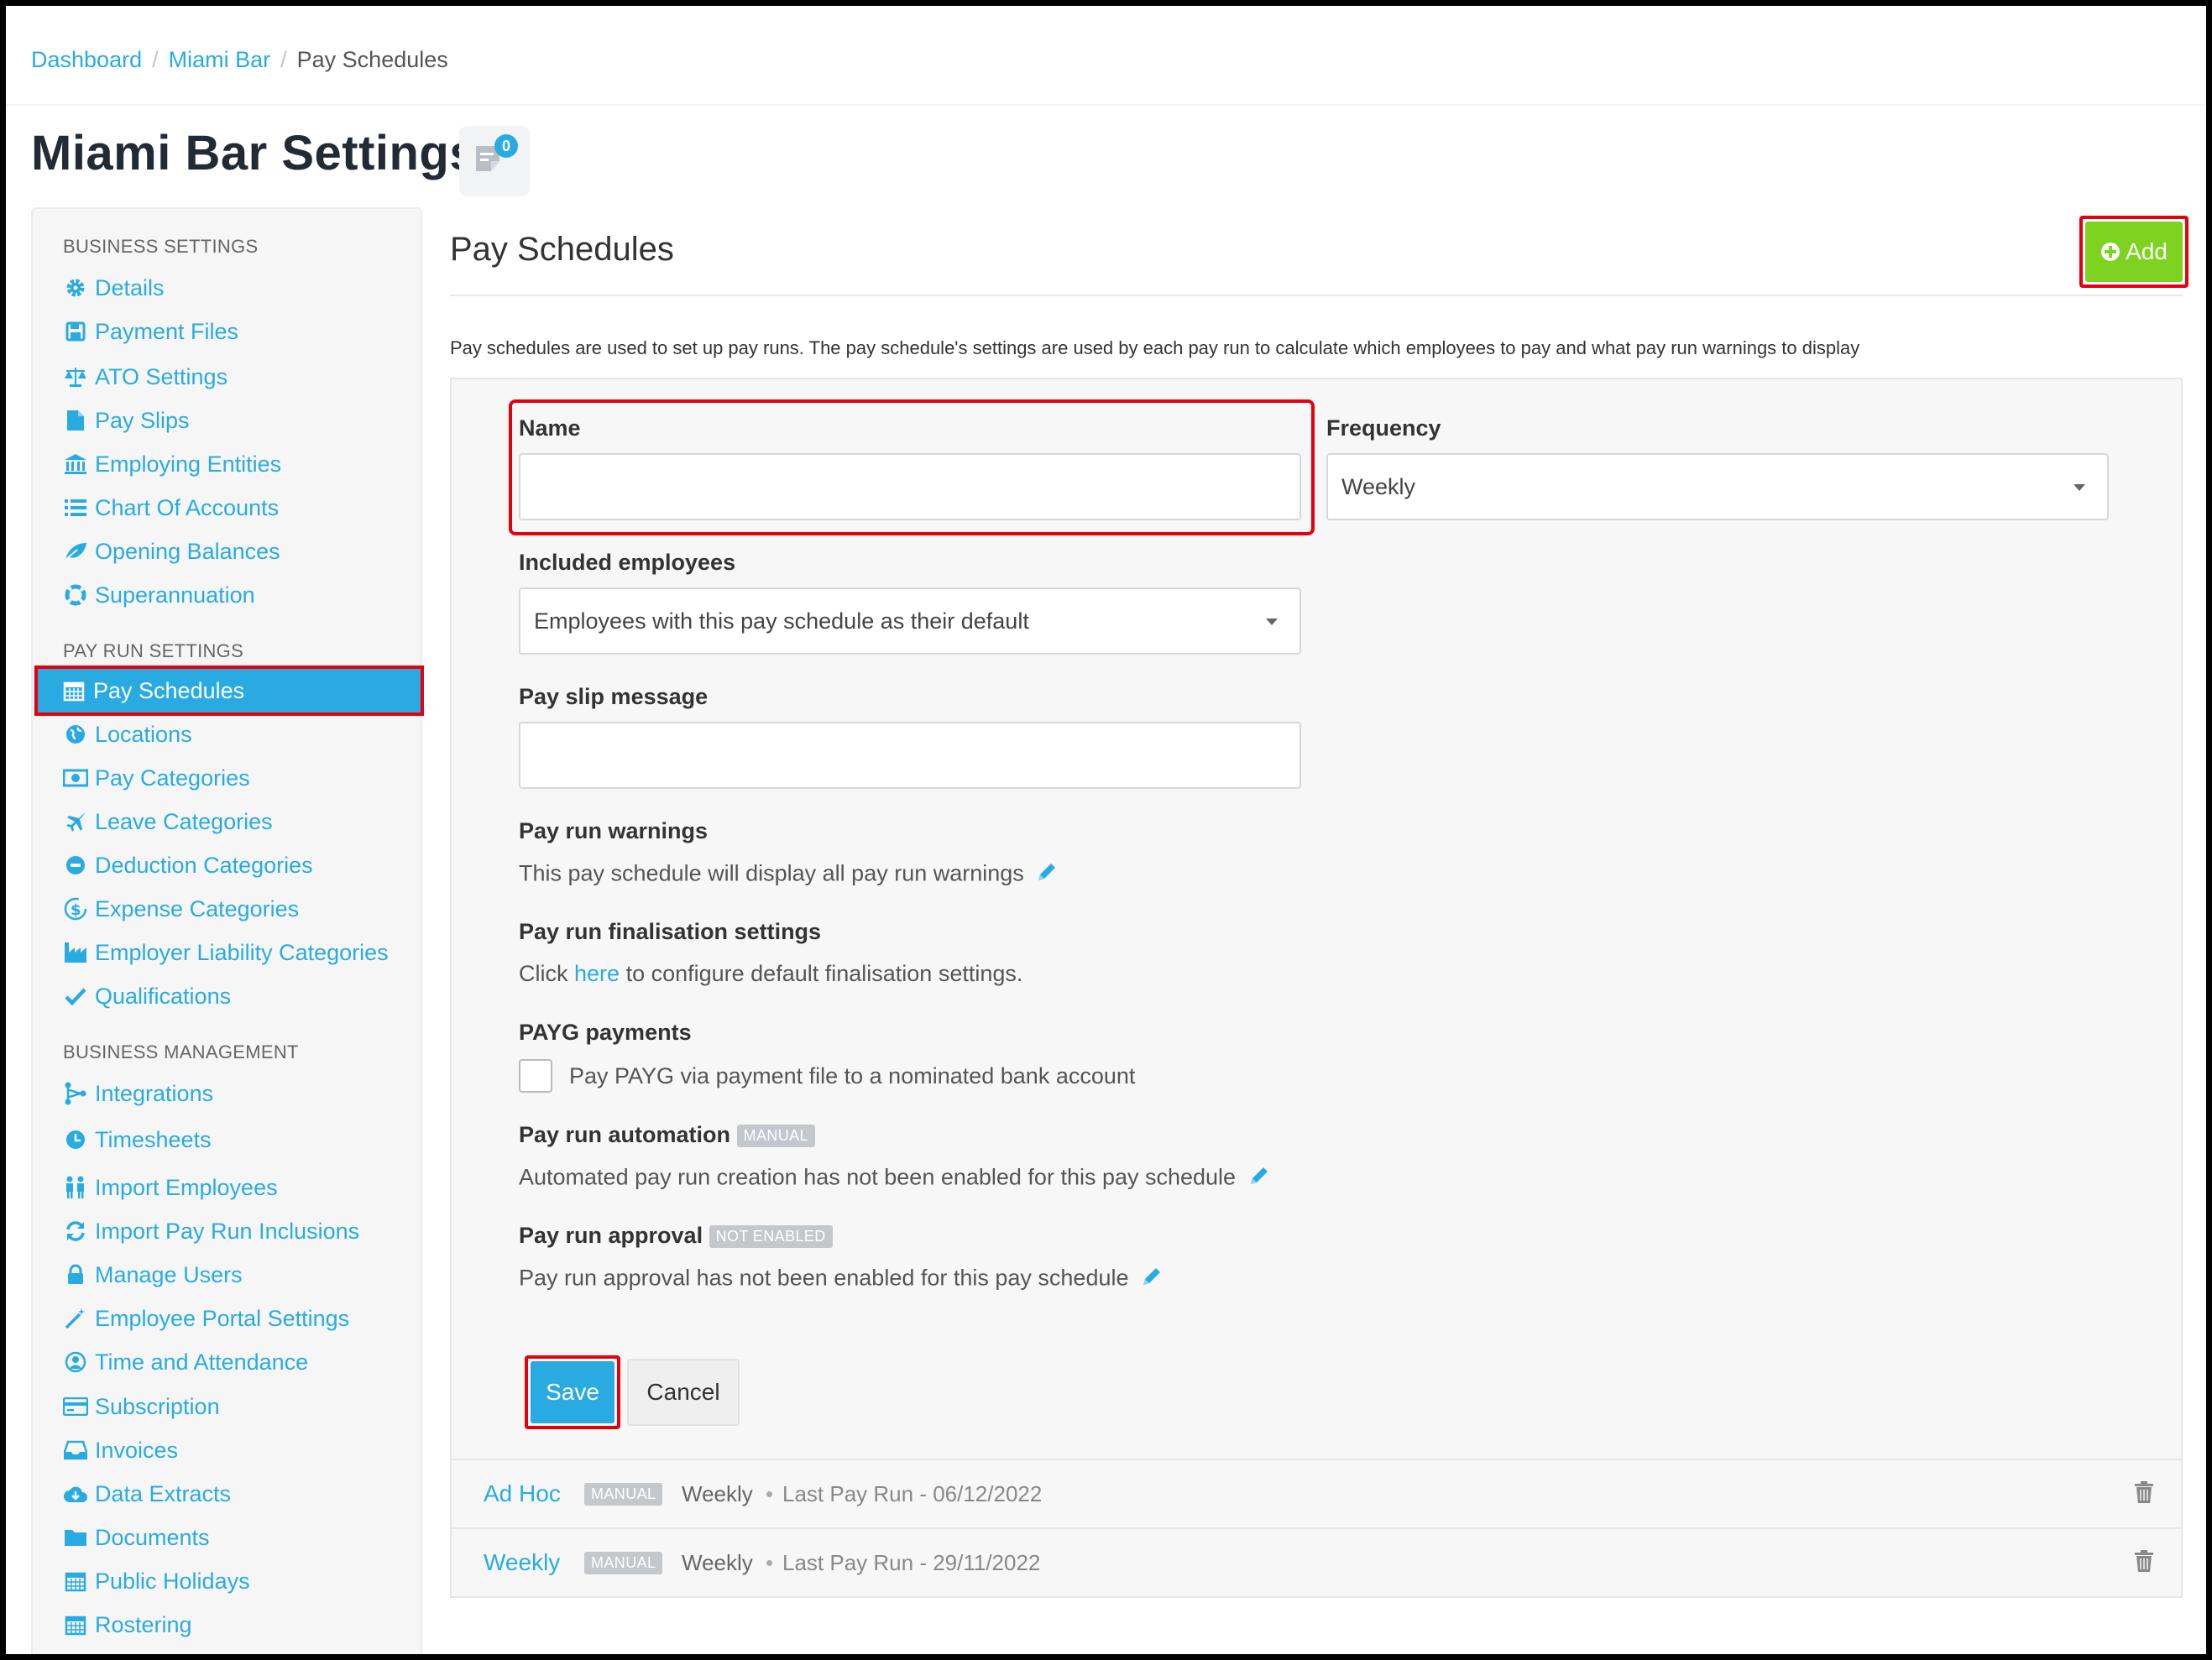 This screenshot has height=1660, width=2212. I want to click on sidebar-item-label: Employee Portal Settings, so click(223, 1318).